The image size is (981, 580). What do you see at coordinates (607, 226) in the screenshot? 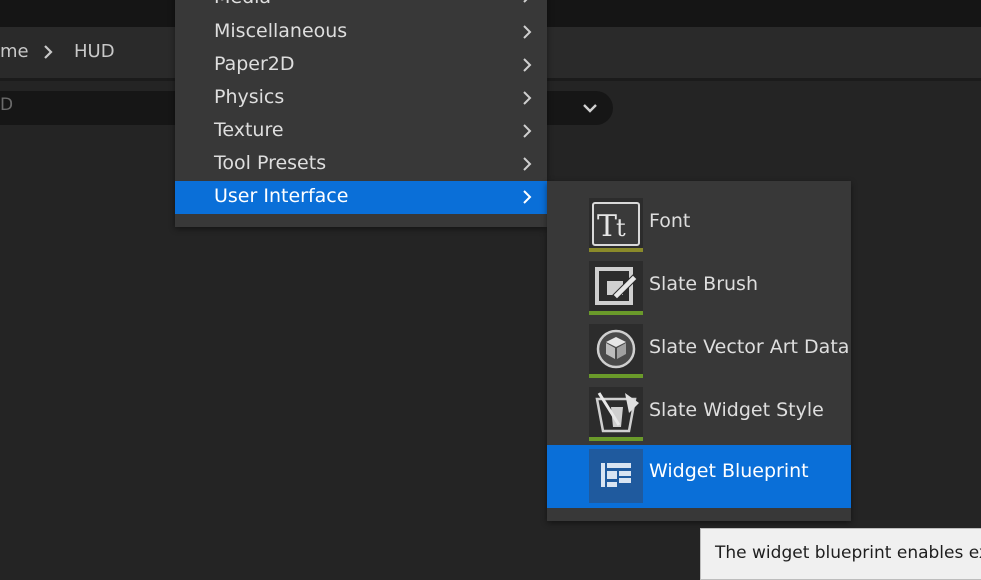
I see `svg-text: T` at bounding box center [607, 226].